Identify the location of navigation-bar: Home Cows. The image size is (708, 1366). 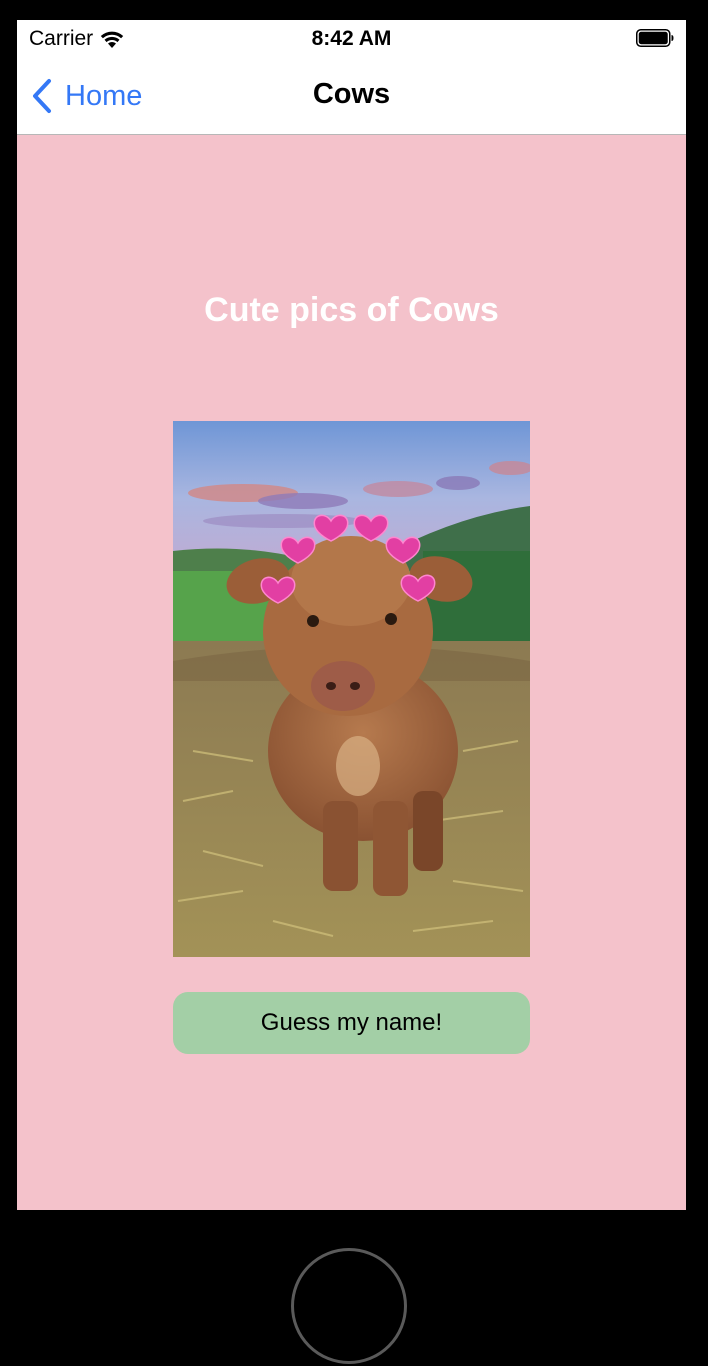
(351, 97).